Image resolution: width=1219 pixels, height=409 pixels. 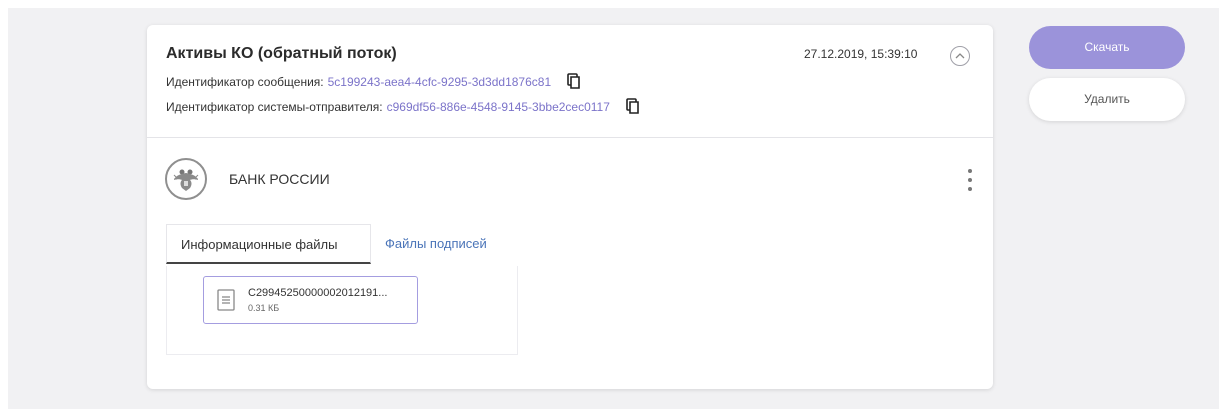 What do you see at coordinates (186, 179) in the screenshot?
I see `bank-emblem-icon` at bounding box center [186, 179].